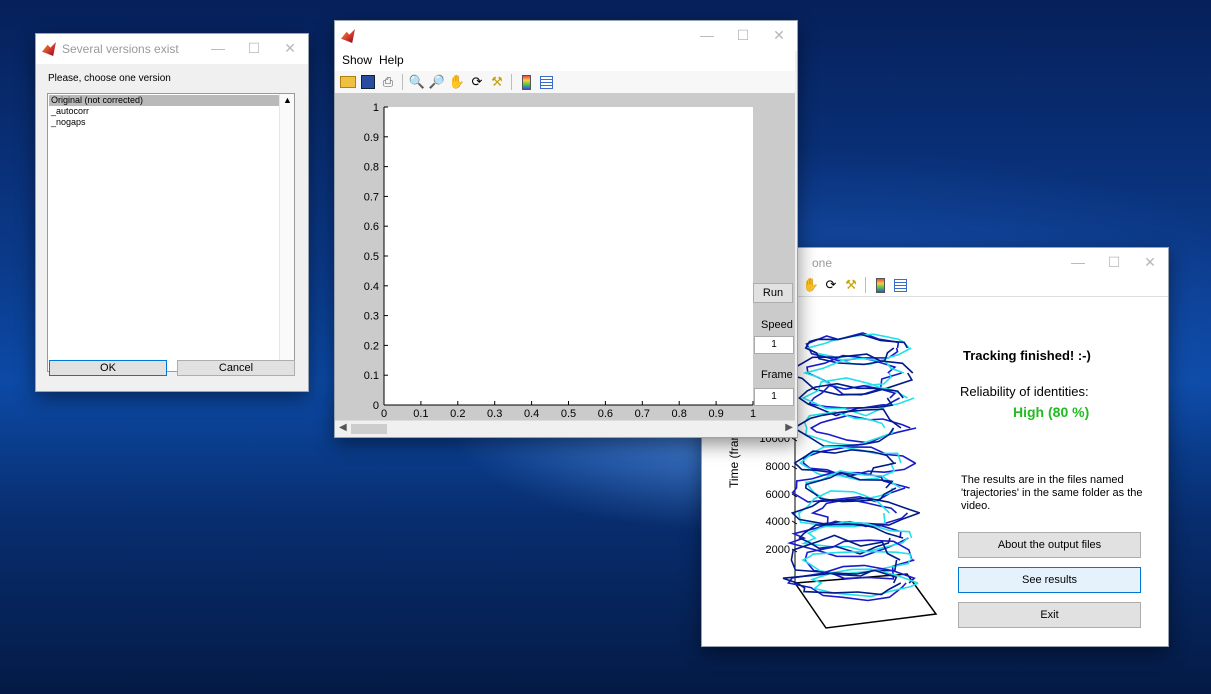 The width and height of the screenshot is (1211, 694). What do you see at coordinates (371, 138) in the screenshot?
I see `y-tick-label: 0.9` at bounding box center [371, 138].